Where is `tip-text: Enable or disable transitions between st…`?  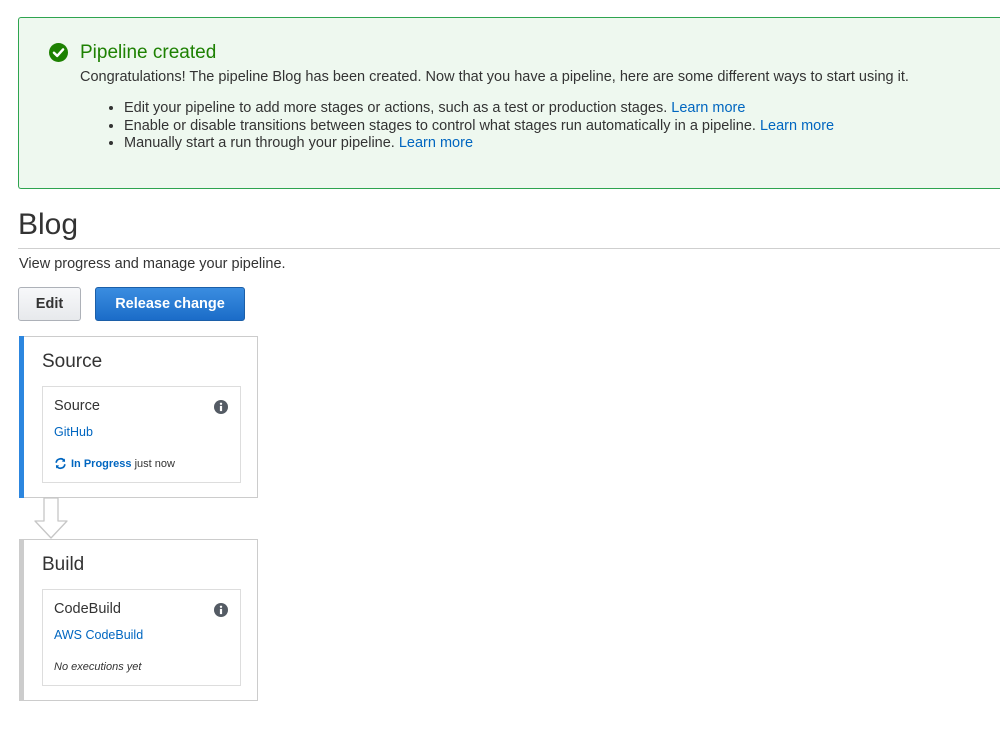
tip-text: Enable or disable transitions between st… is located at coordinates (440, 125).